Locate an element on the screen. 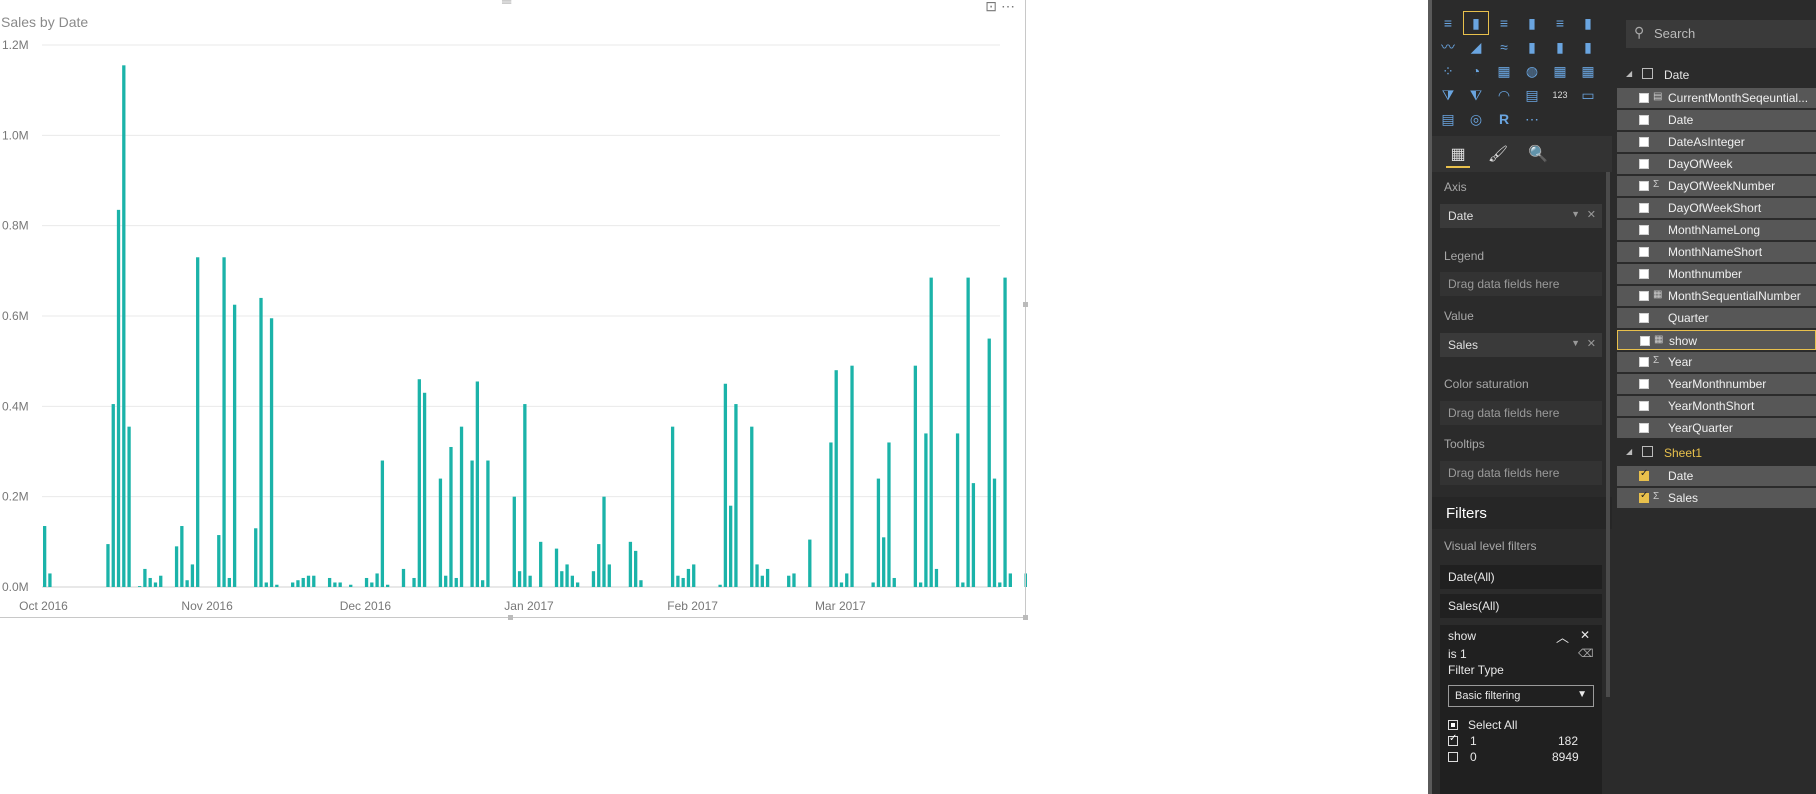  visual-type-icon: ▭ is located at coordinates (1588, 95).